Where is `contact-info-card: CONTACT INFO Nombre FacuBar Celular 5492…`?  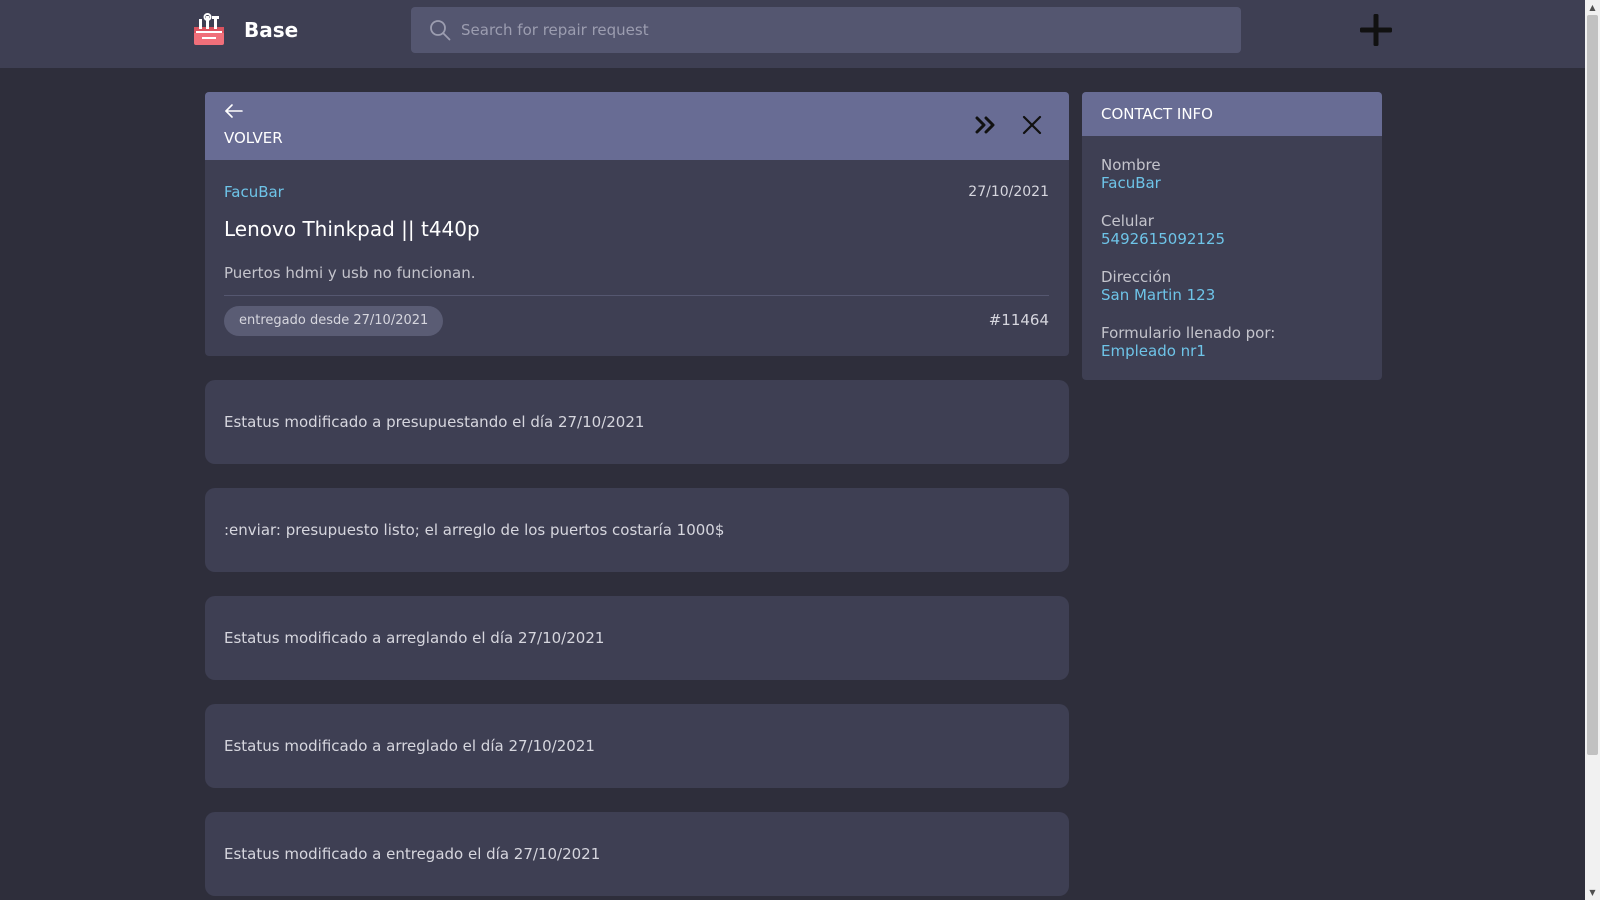 contact-info-card: CONTACT INFO Nombre FacuBar Celular 5492… is located at coordinates (1232, 236).